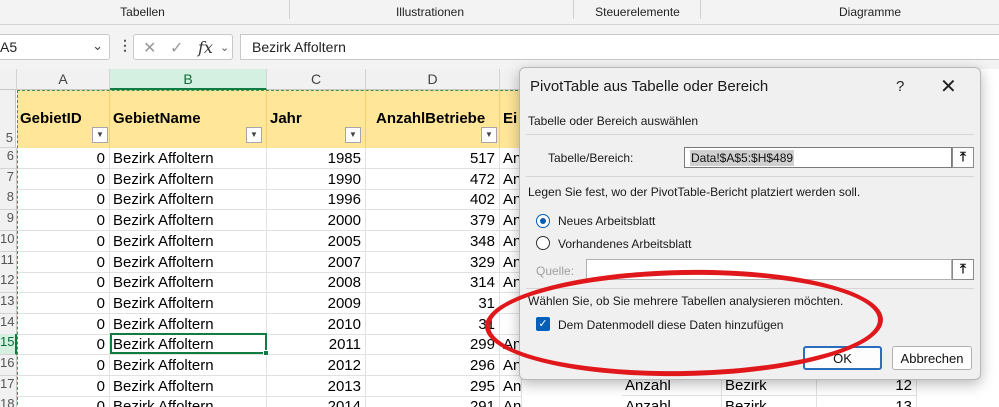 Image resolution: width=999 pixels, height=407 pixels. I want to click on range-value: Data!$A$5:$H$489, so click(742, 158).